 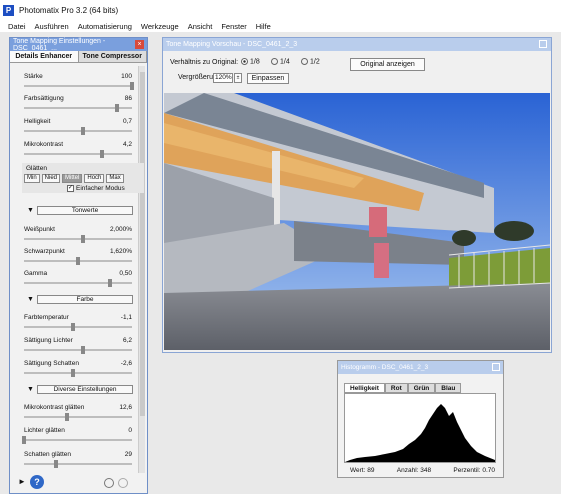 What do you see at coordinates (94, 178) in the screenshot?
I see `smoothing-hoch-button: Hoch` at bounding box center [94, 178].